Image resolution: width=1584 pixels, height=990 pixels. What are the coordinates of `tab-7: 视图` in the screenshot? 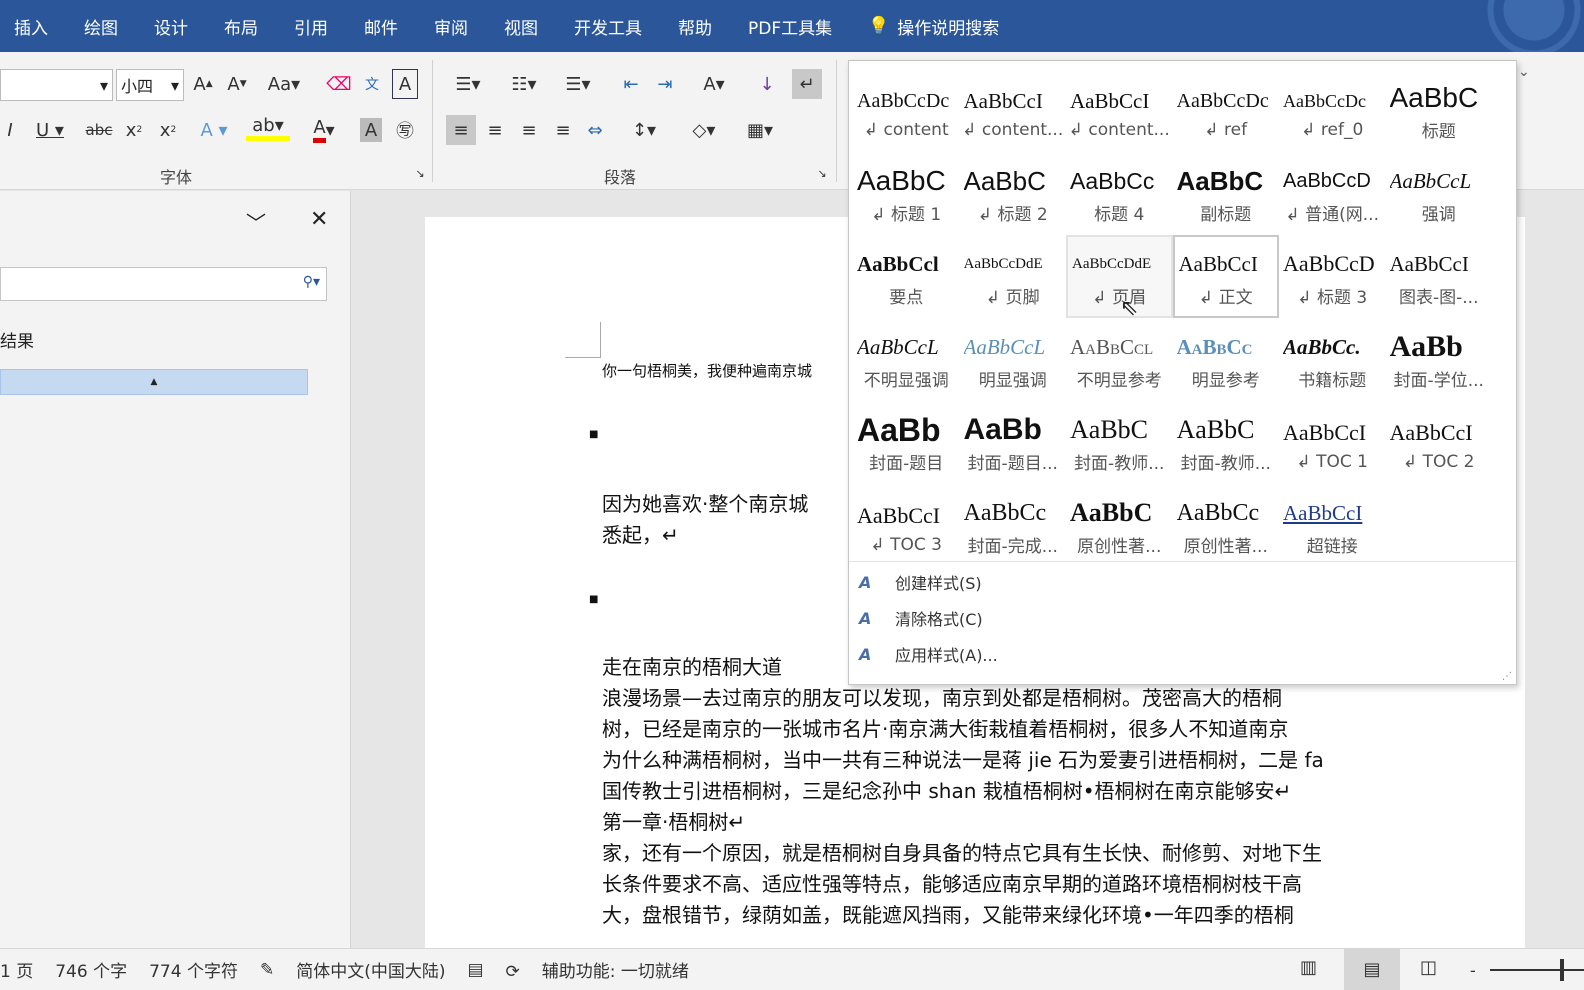 It's located at (521, 26).